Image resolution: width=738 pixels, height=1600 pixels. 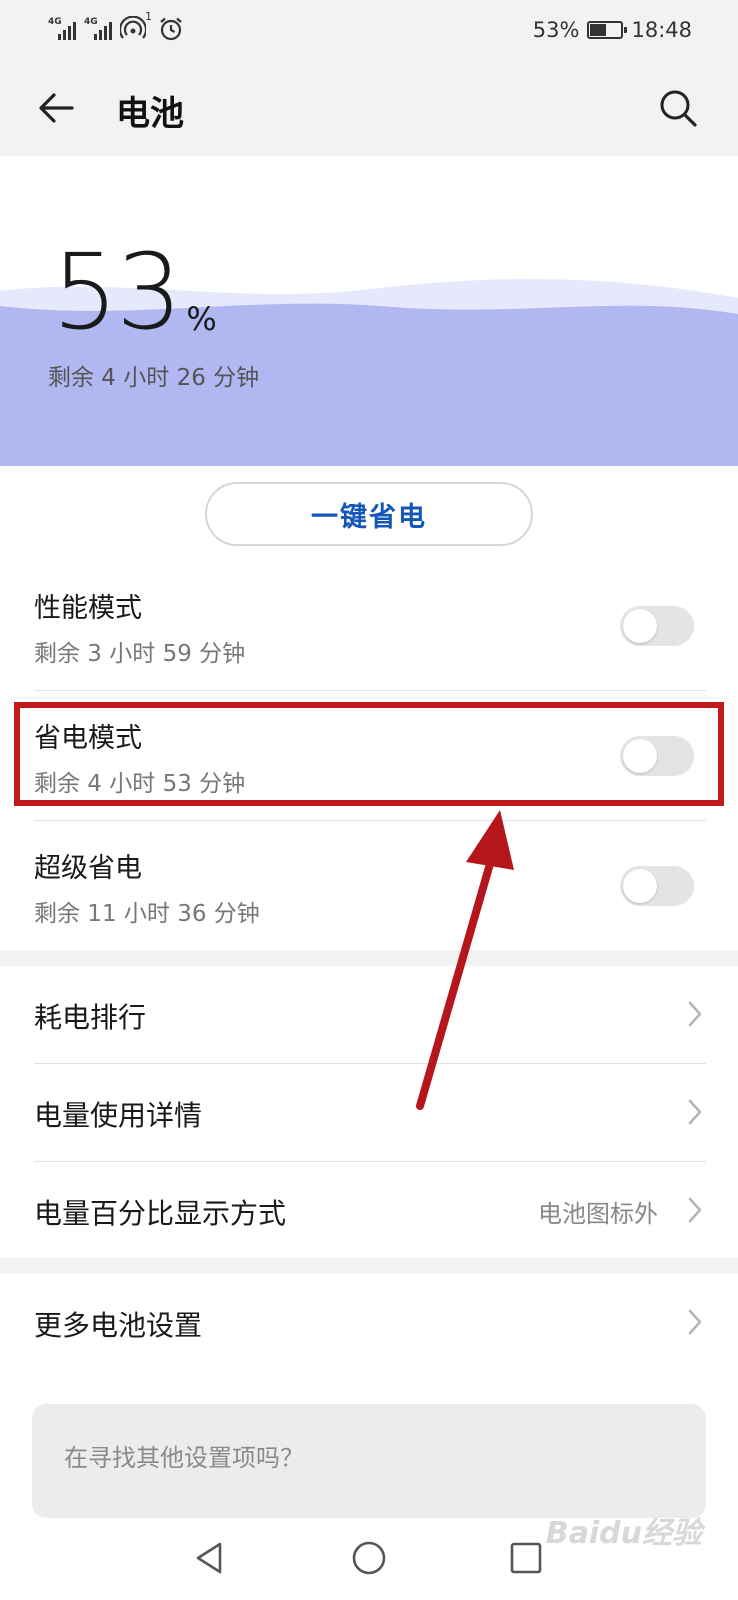 I want to click on list-item-usage-details: 电量使用详情, so click(x=369, y=1112).